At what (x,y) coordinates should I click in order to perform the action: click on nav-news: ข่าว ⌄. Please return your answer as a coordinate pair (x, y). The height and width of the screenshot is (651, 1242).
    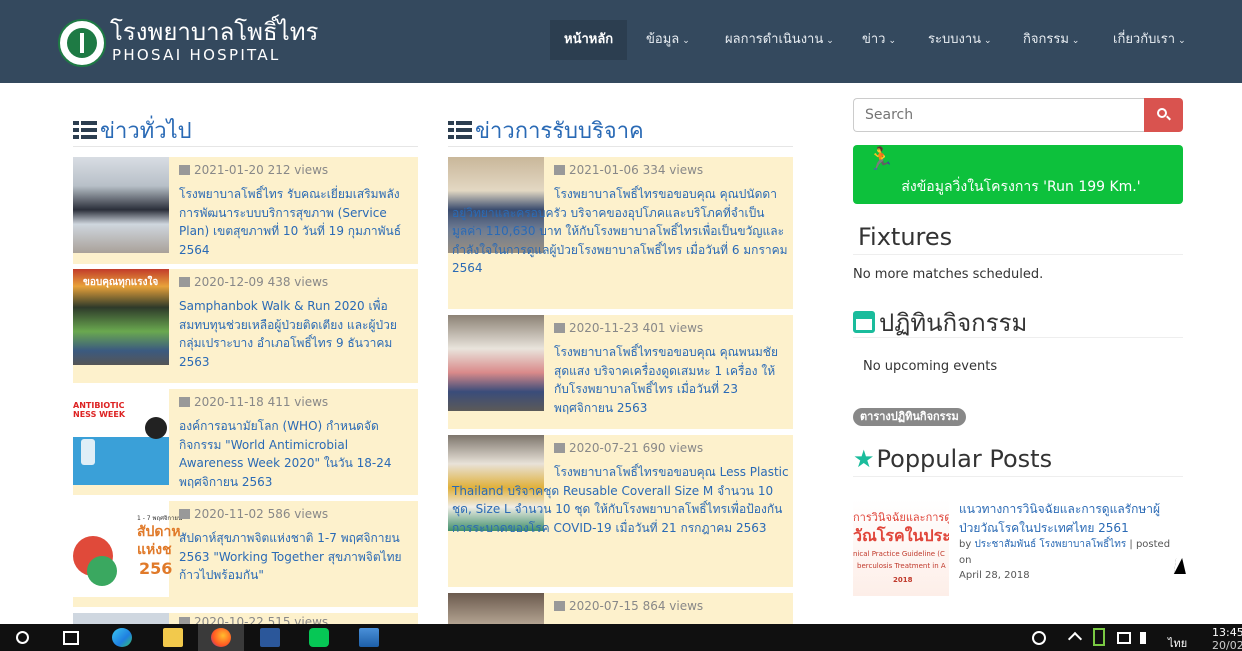
    Looking at the image, I should click on (879, 40).